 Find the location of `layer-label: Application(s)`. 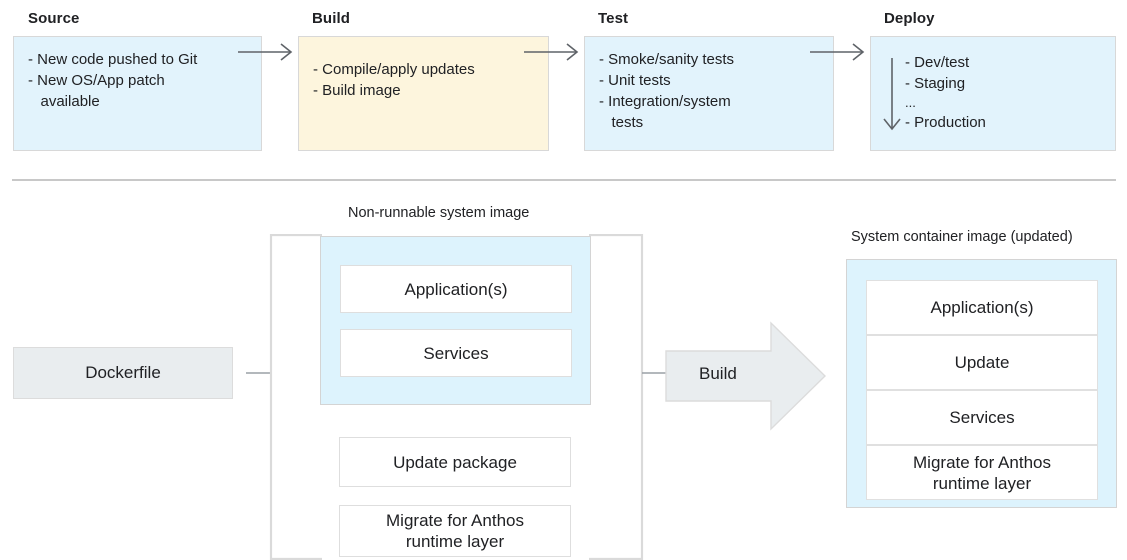

layer-label: Application(s) is located at coordinates (456, 289).